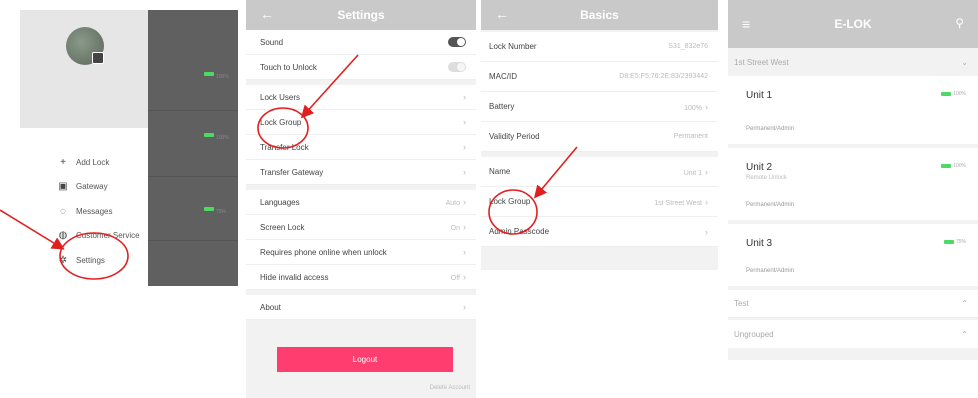  What do you see at coordinates (361, 227) in the screenshot?
I see `settings-row-screen-lock: Screen Lock On ›` at bounding box center [361, 227].